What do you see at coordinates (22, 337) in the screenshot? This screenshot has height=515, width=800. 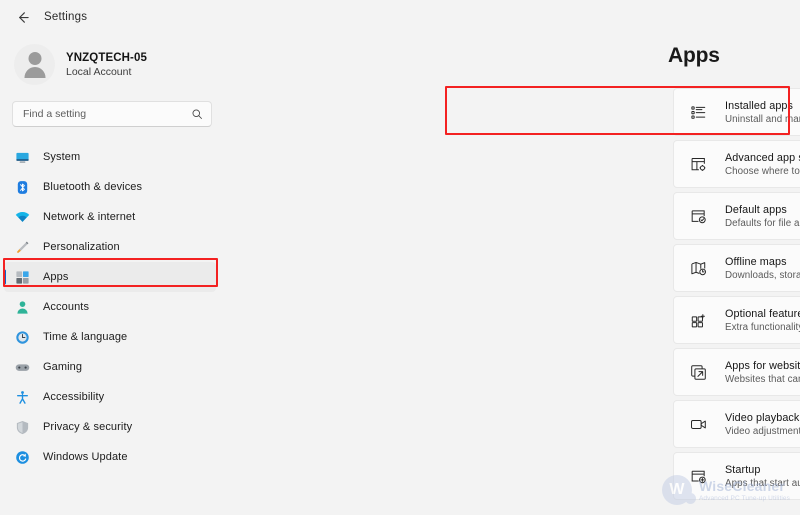 I see `clock-globe-icon` at bounding box center [22, 337].